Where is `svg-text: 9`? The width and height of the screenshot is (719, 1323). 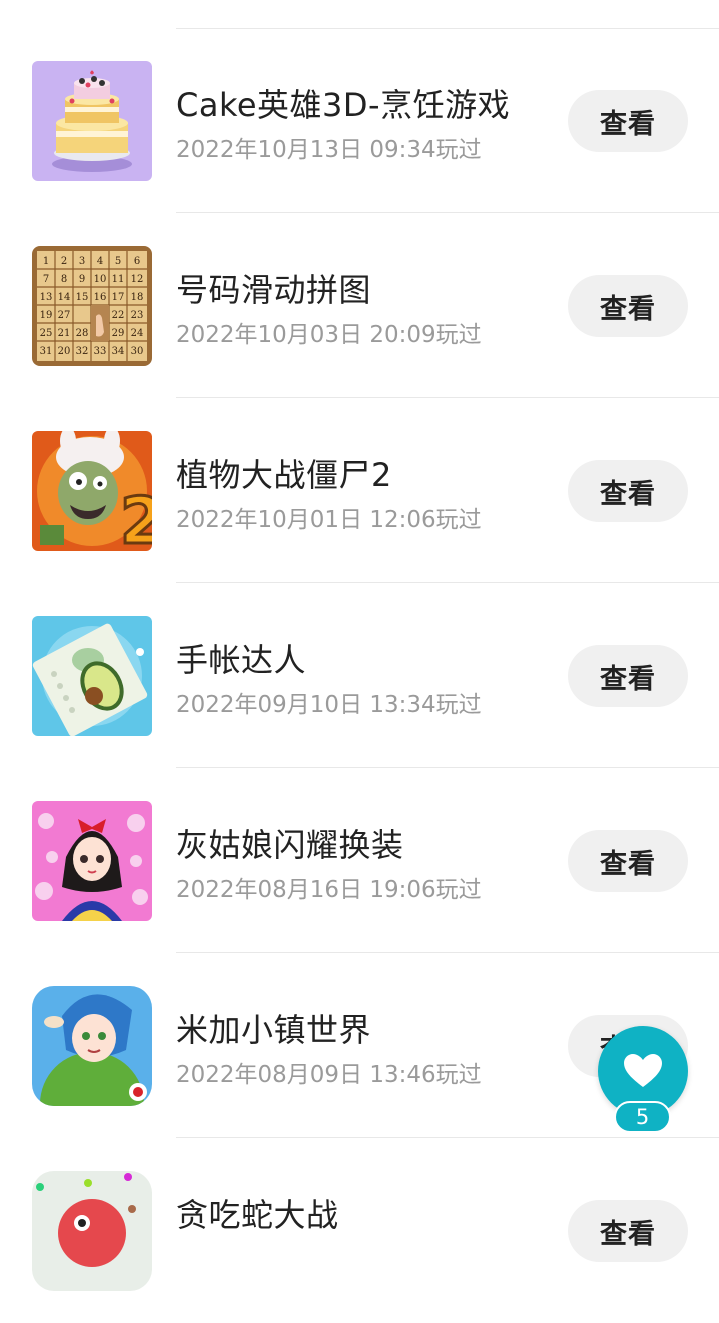
svg-text: 9 is located at coordinates (82, 279).